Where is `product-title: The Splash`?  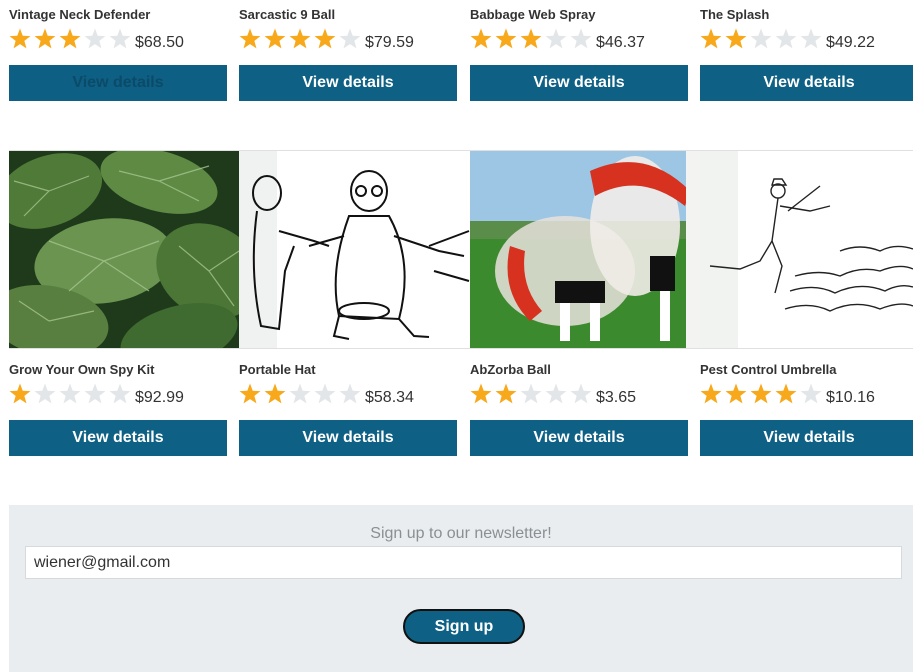 product-title: The Splash is located at coordinates (735, 14).